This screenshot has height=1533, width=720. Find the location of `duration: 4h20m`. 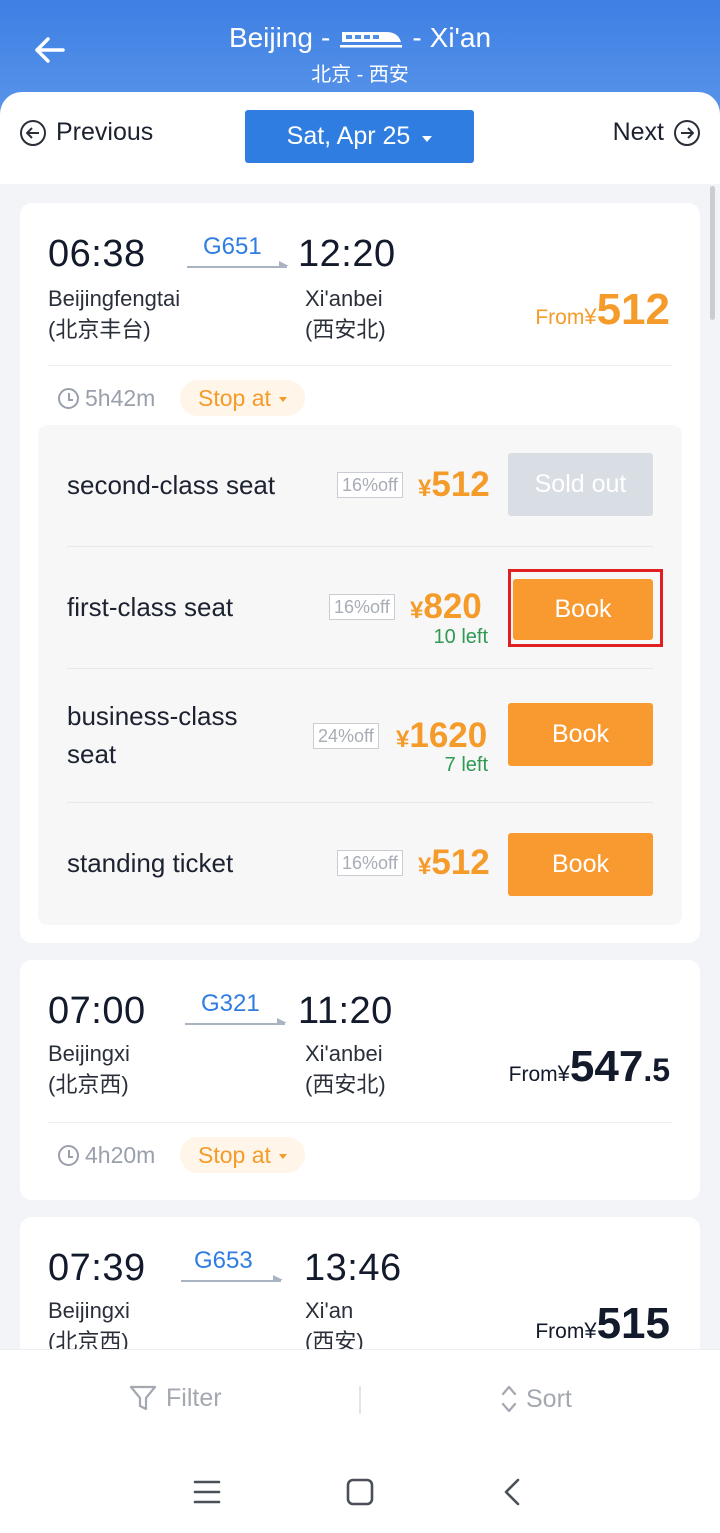

duration: 4h20m is located at coordinates (106, 1155).